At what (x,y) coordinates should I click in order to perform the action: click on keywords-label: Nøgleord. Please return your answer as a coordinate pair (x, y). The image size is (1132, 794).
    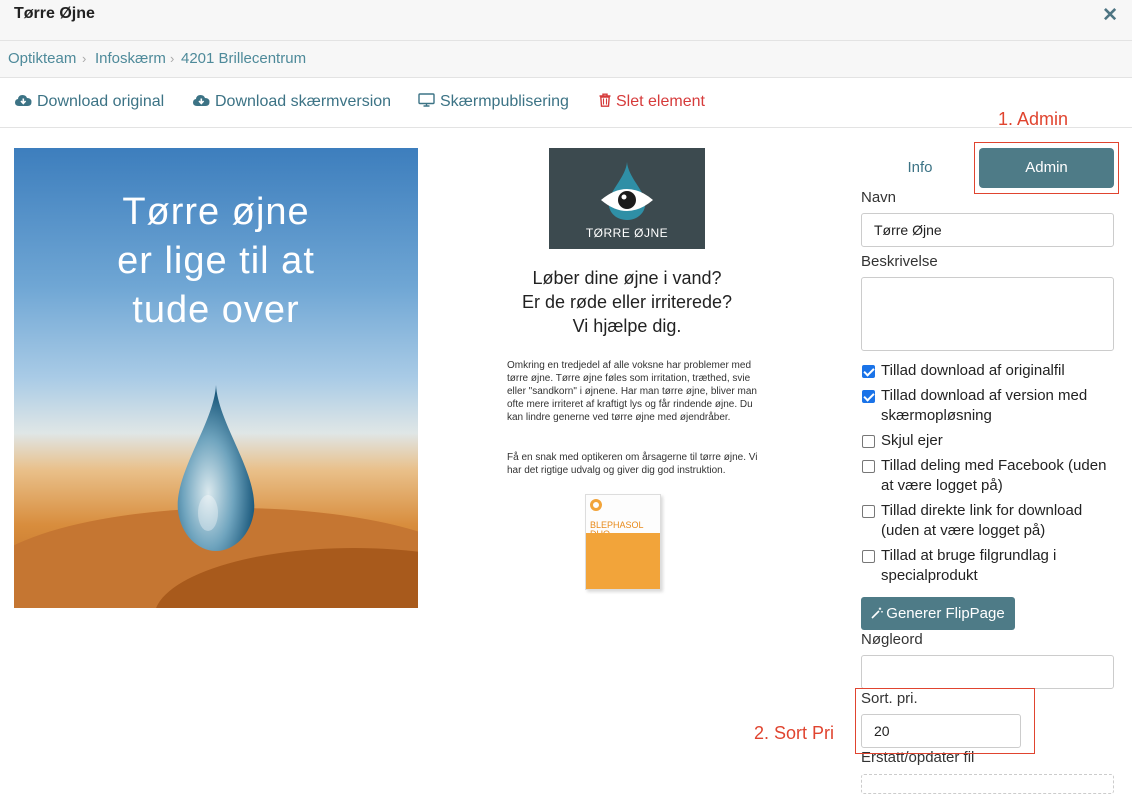
    Looking at the image, I should click on (892, 639).